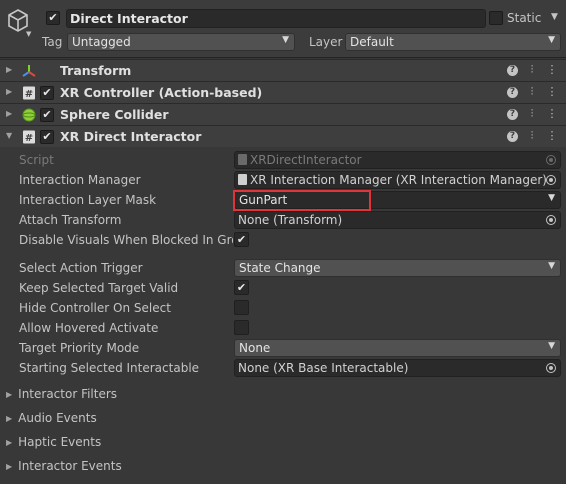 The width and height of the screenshot is (566, 484). What do you see at coordinates (255, 348) in the screenshot?
I see `target-priority-value: None` at bounding box center [255, 348].